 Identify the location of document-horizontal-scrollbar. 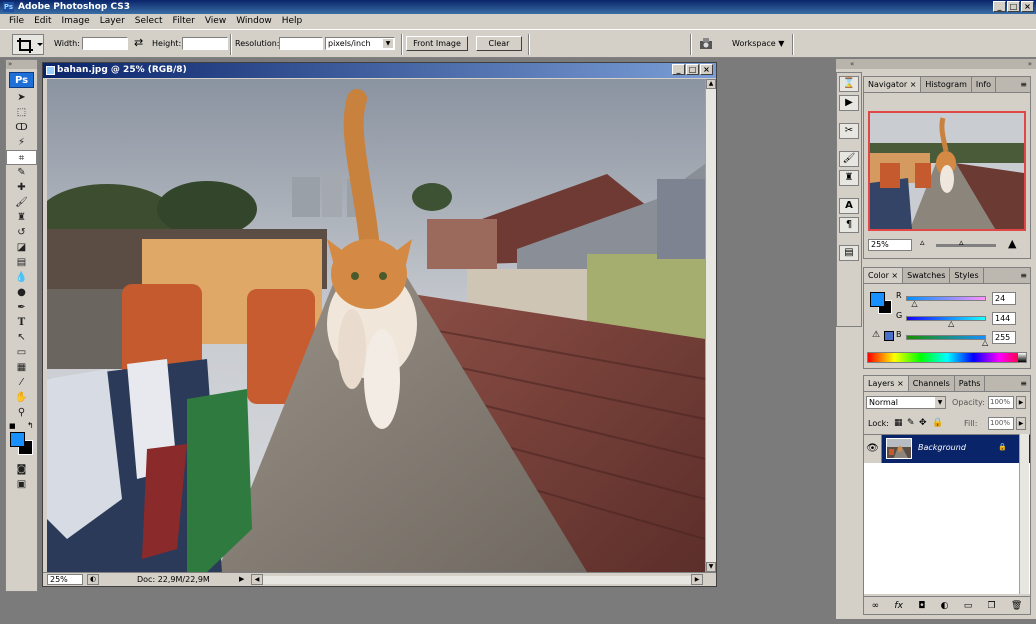
(477, 580).